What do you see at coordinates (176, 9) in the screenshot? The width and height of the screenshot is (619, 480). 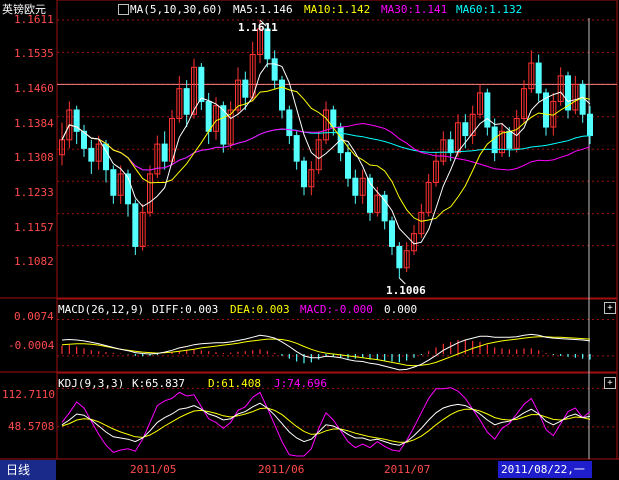 I see `ma-params-label: MA(5,10,30,60)` at bounding box center [176, 9].